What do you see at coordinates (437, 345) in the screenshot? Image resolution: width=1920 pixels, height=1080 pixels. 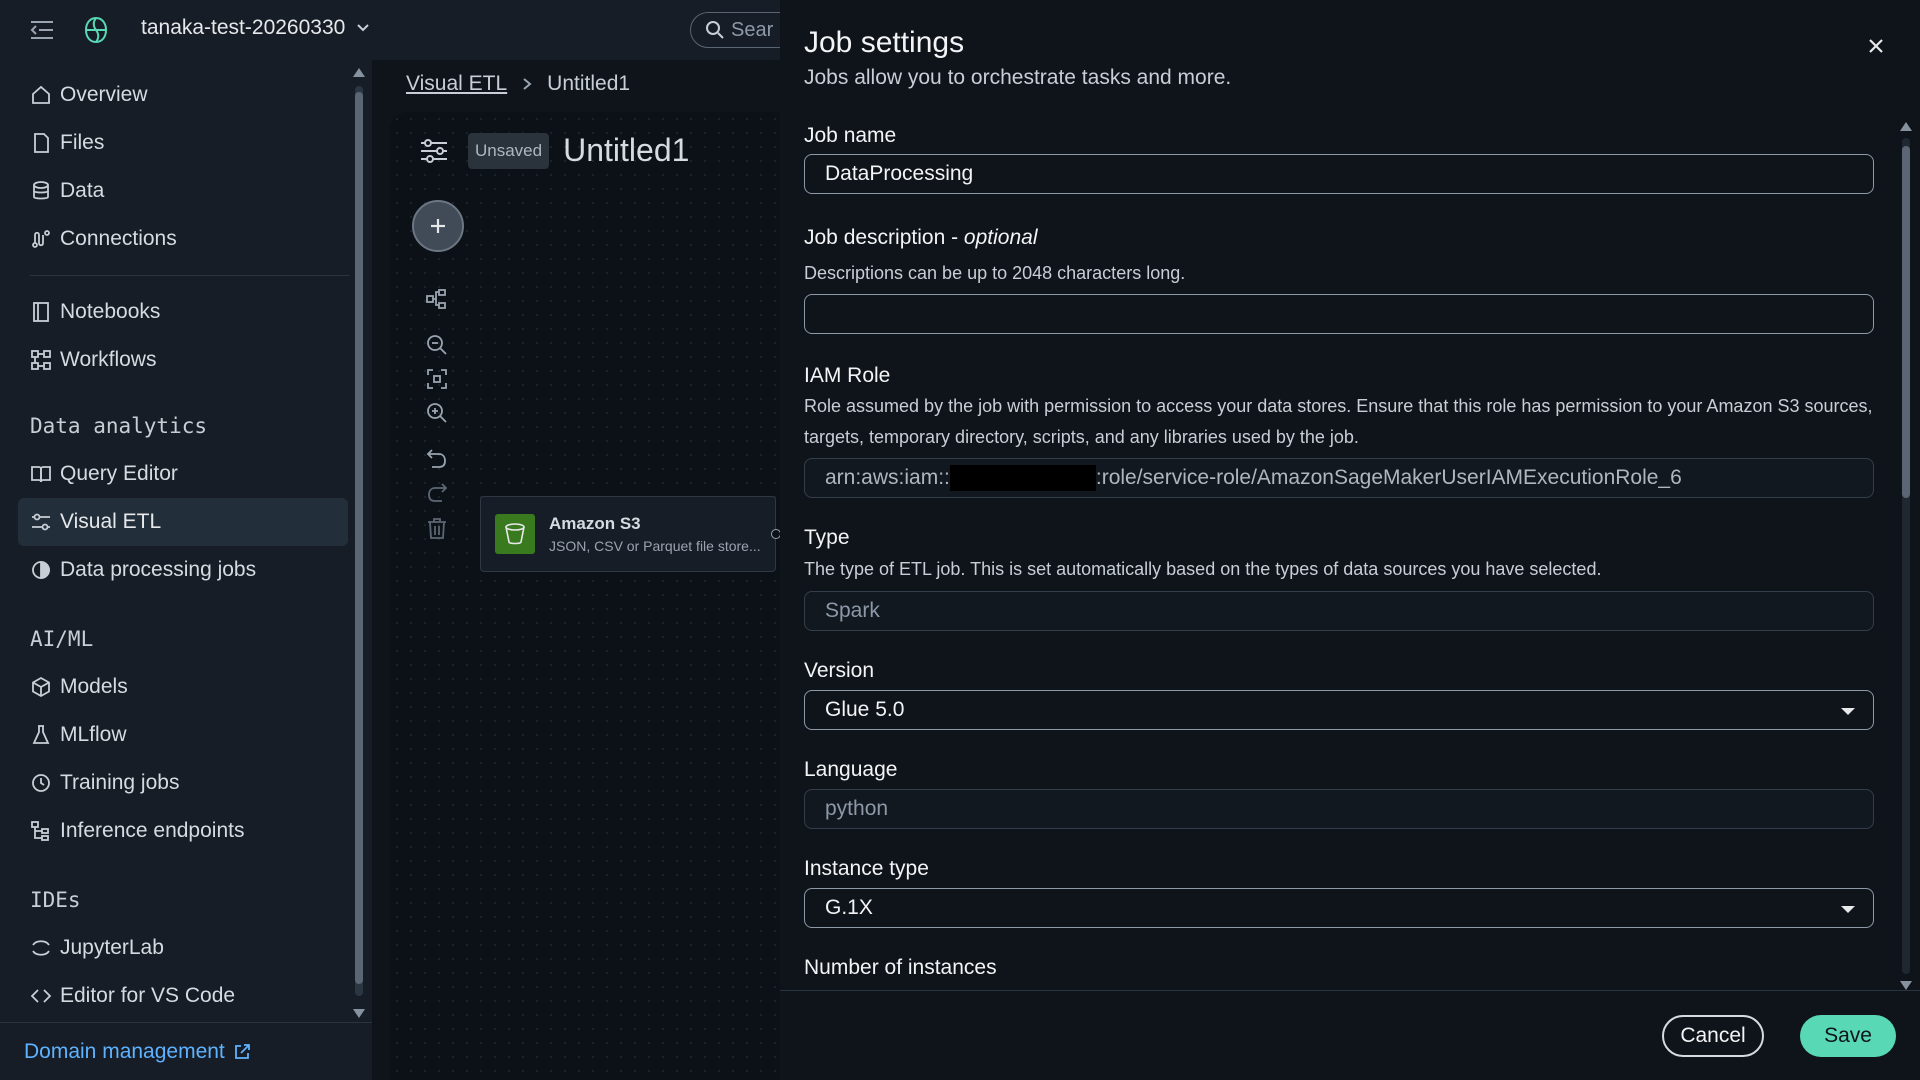 I see `zoom-out-icon` at bounding box center [437, 345].